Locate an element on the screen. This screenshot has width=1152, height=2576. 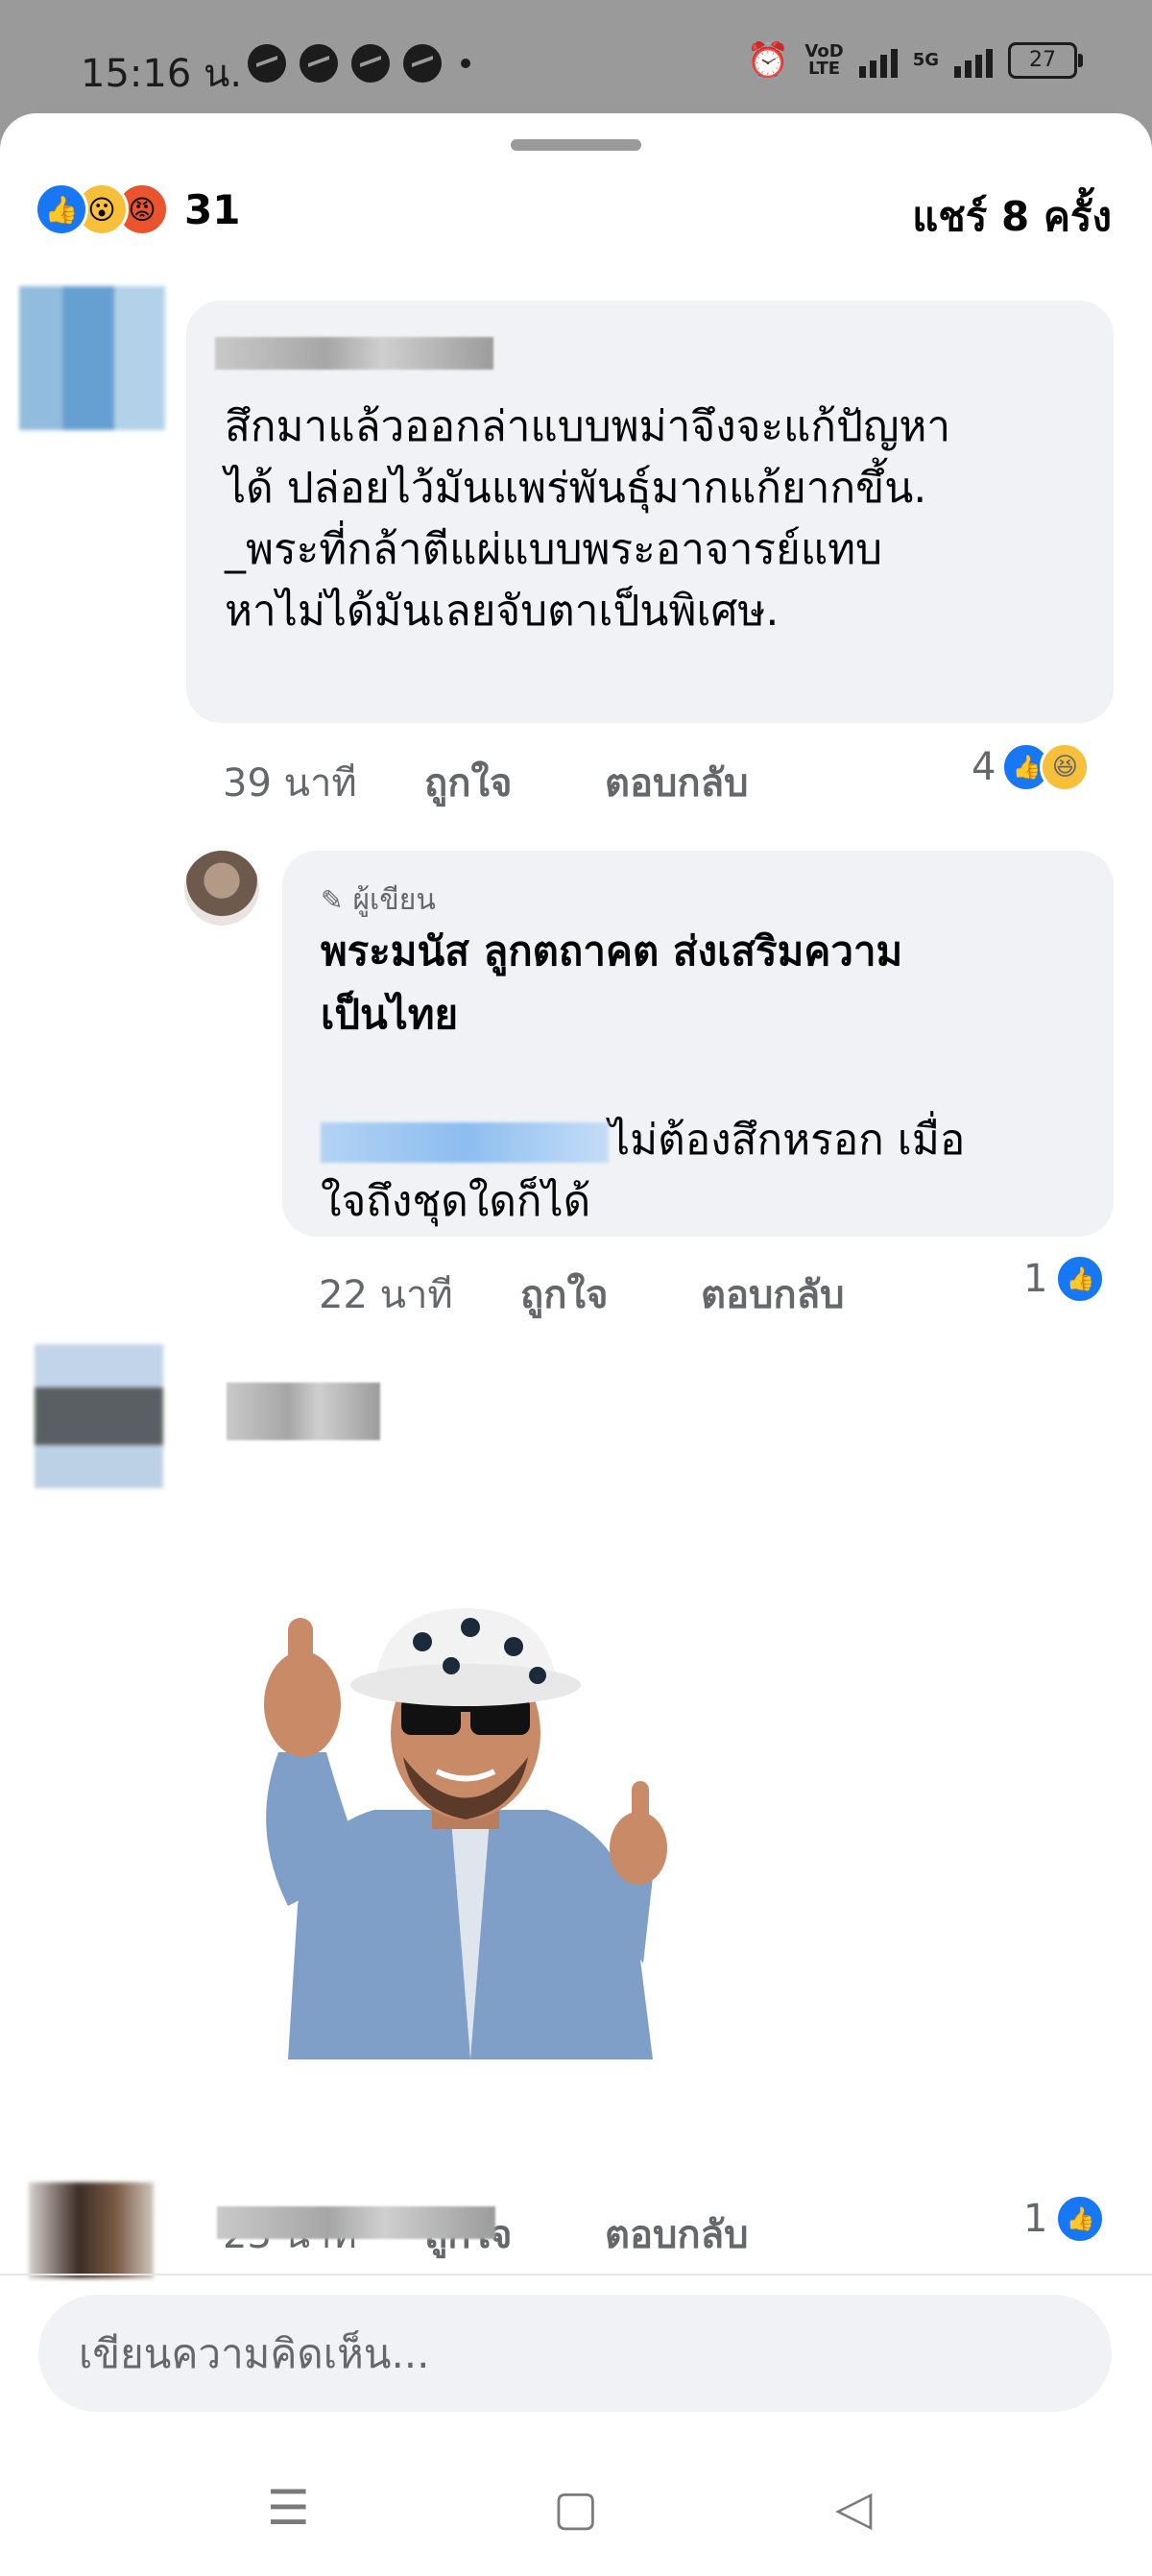
comment-reactions: 4 👍 😆 is located at coordinates (1031, 767).